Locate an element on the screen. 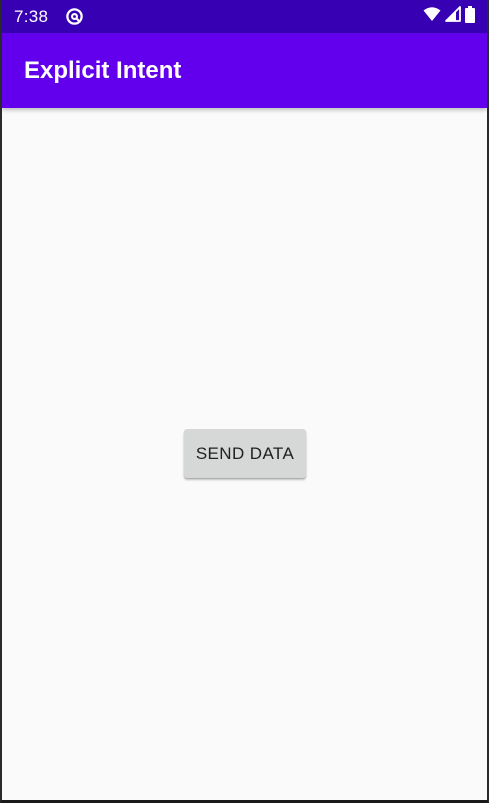 The height and width of the screenshot is (803, 489). app-bar: Explicit Intent is located at coordinates (244, 70).